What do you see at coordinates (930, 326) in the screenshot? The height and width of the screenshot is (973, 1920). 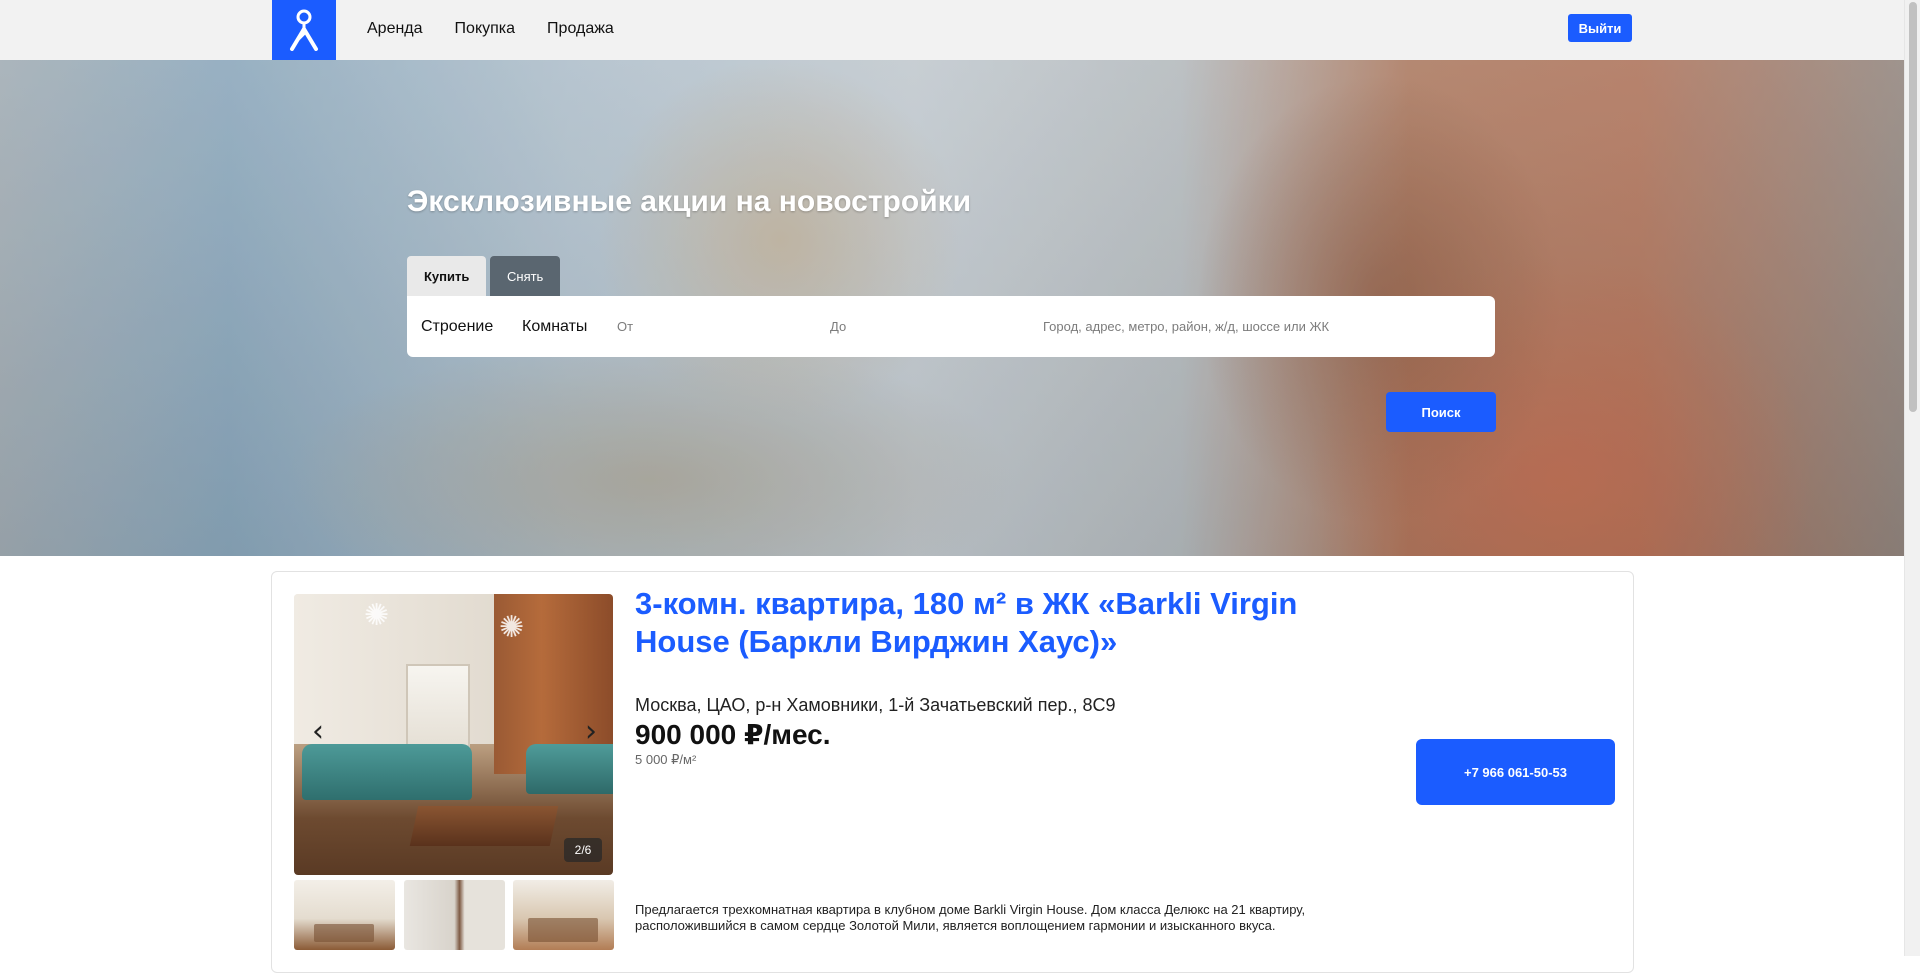 I see `price-to-input` at bounding box center [930, 326].